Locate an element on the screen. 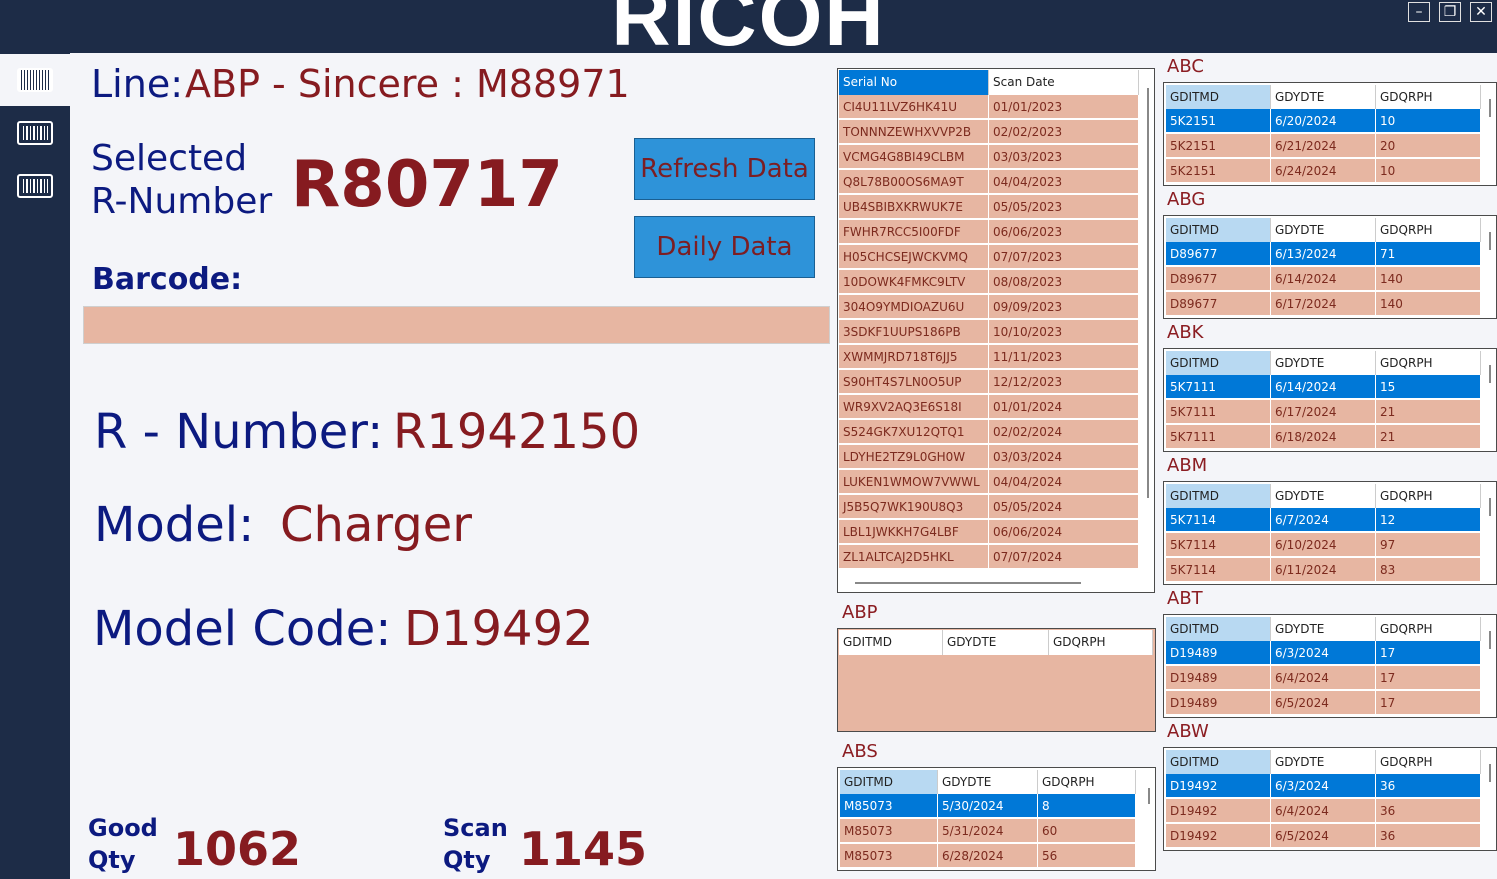 This screenshot has width=1497, height=879. grid-cell: 304O9YMDIOAZU6U is located at coordinates (914, 307).